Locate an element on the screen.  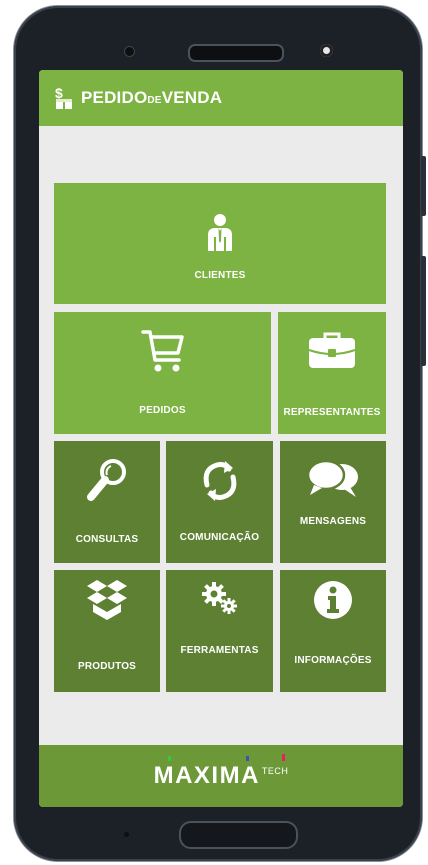
logo-text: PEDIDODEVENDA is located at coordinates (151, 98).